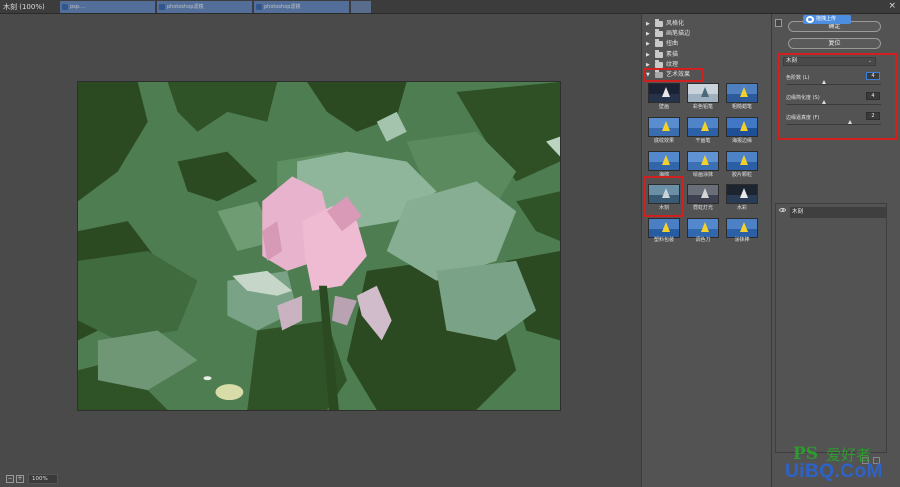  I want to click on effect-layer-row: 木刻, so click(838, 212).